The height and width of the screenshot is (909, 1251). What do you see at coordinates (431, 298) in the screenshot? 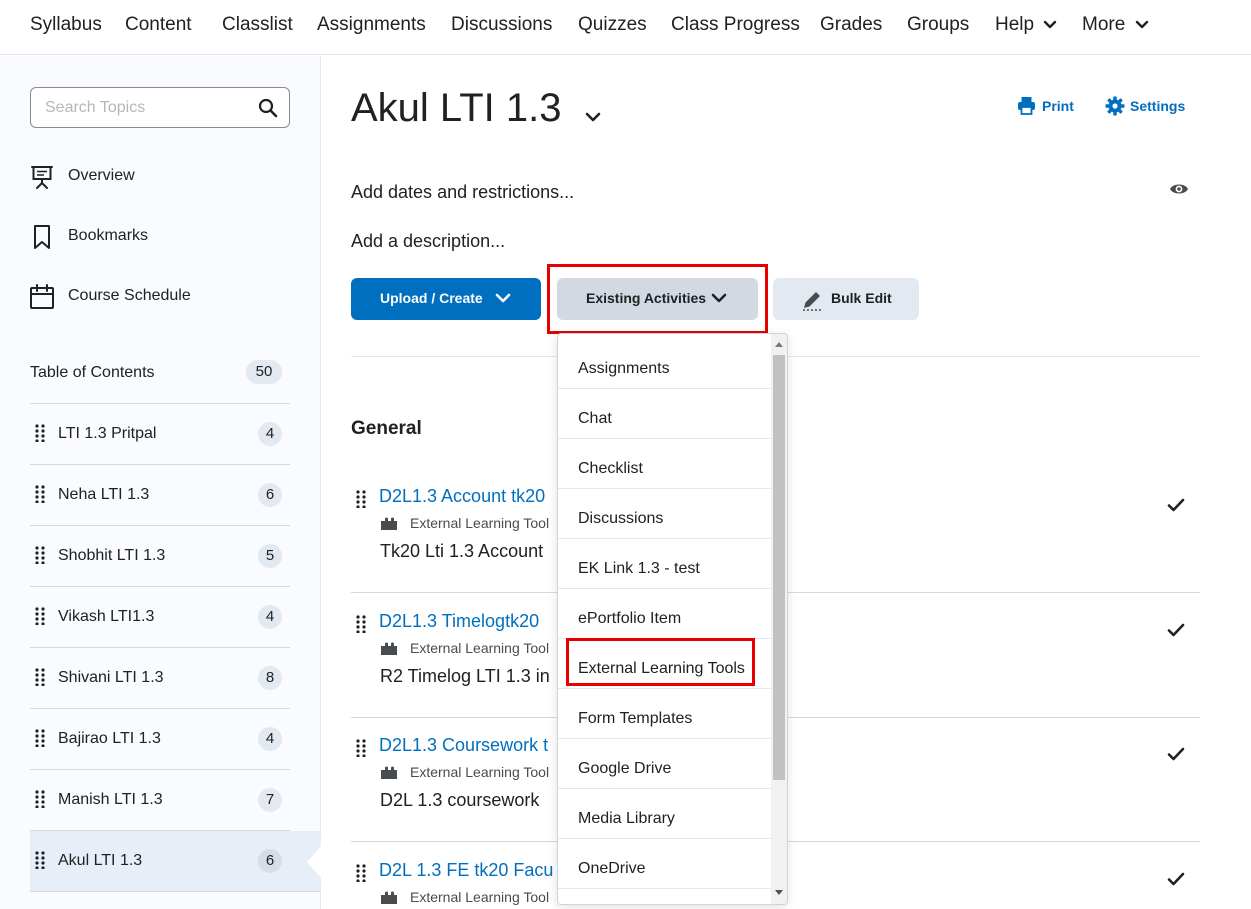
I see `upload-create-label: Upload / Create` at bounding box center [431, 298].